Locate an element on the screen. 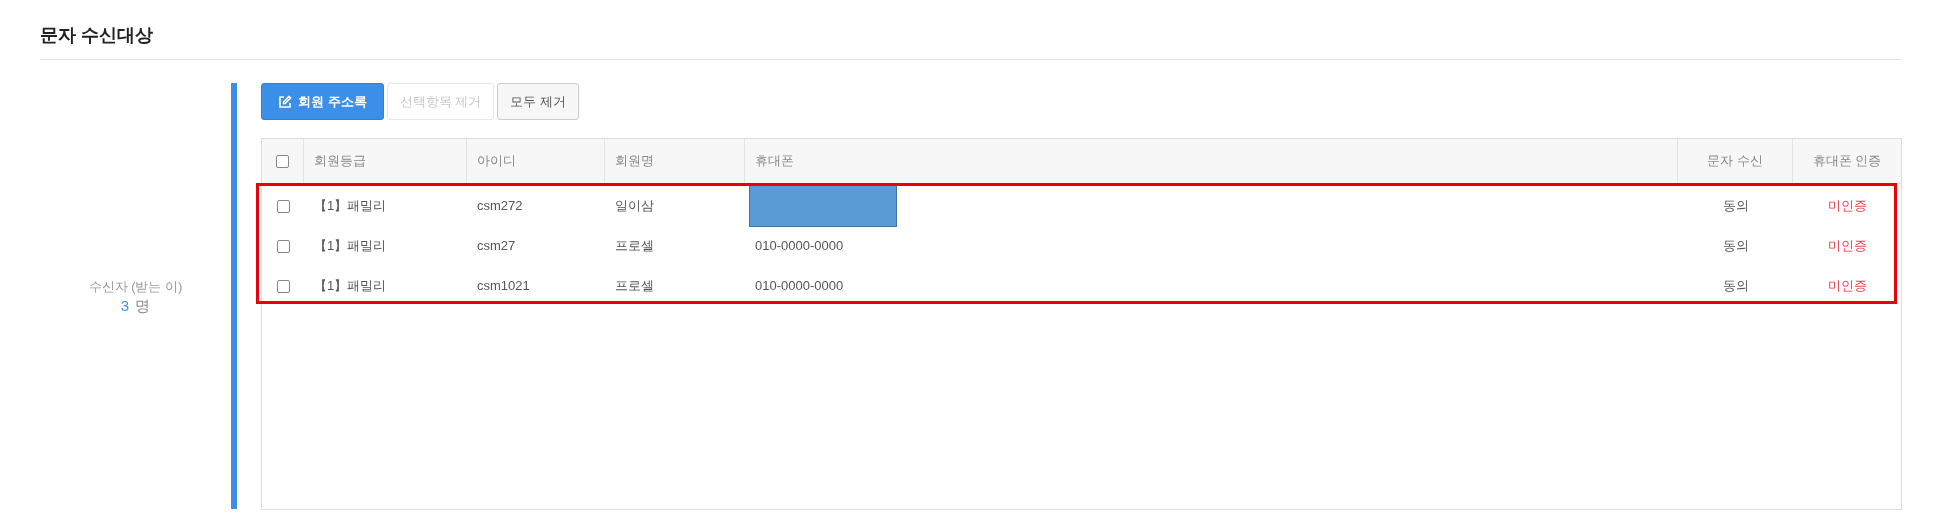 The width and height of the screenshot is (1942, 528). table-cell: csm272 is located at coordinates (500, 206).